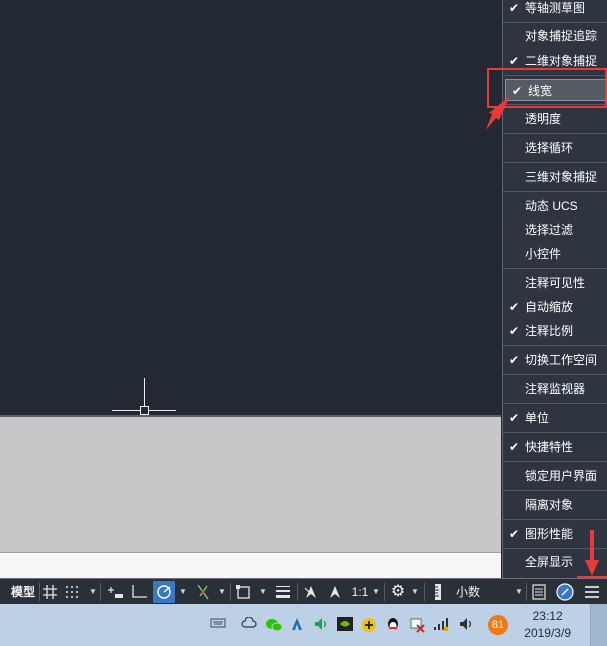 This screenshot has height=646, width=607. I want to click on menu-item-units: ✔ 单位, so click(555, 418).